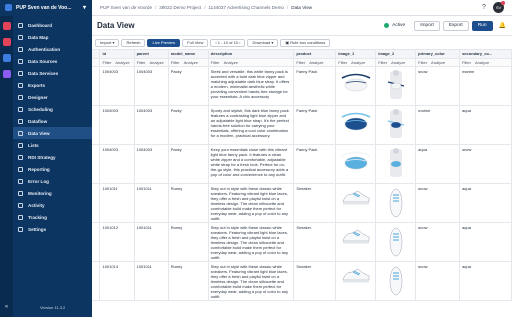 The width and height of the screenshot is (512, 317). I want to click on sidebar-item-reporting: Reporting, so click(52, 169).